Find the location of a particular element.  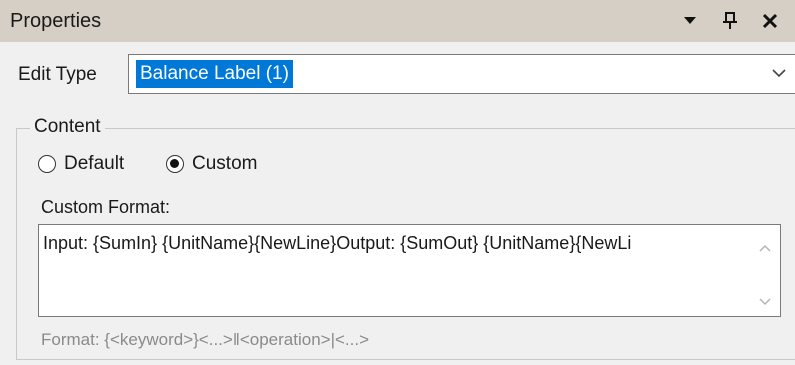

scroll-up-icon is located at coordinates (765, 248).